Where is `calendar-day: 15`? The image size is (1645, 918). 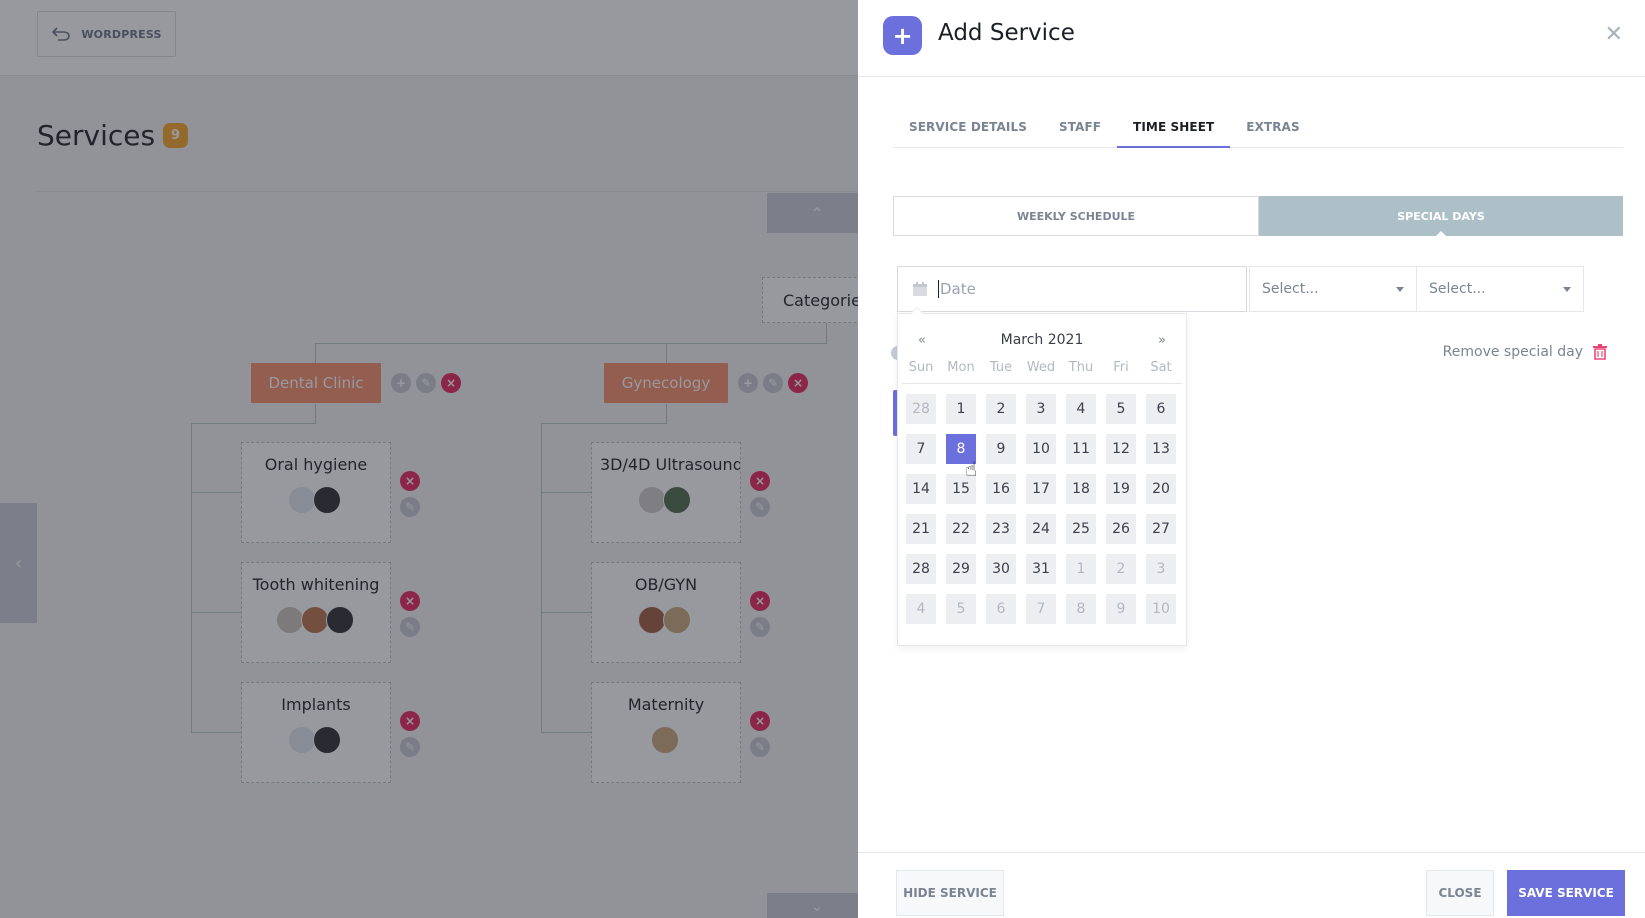 calendar-day: 15 is located at coordinates (961, 489).